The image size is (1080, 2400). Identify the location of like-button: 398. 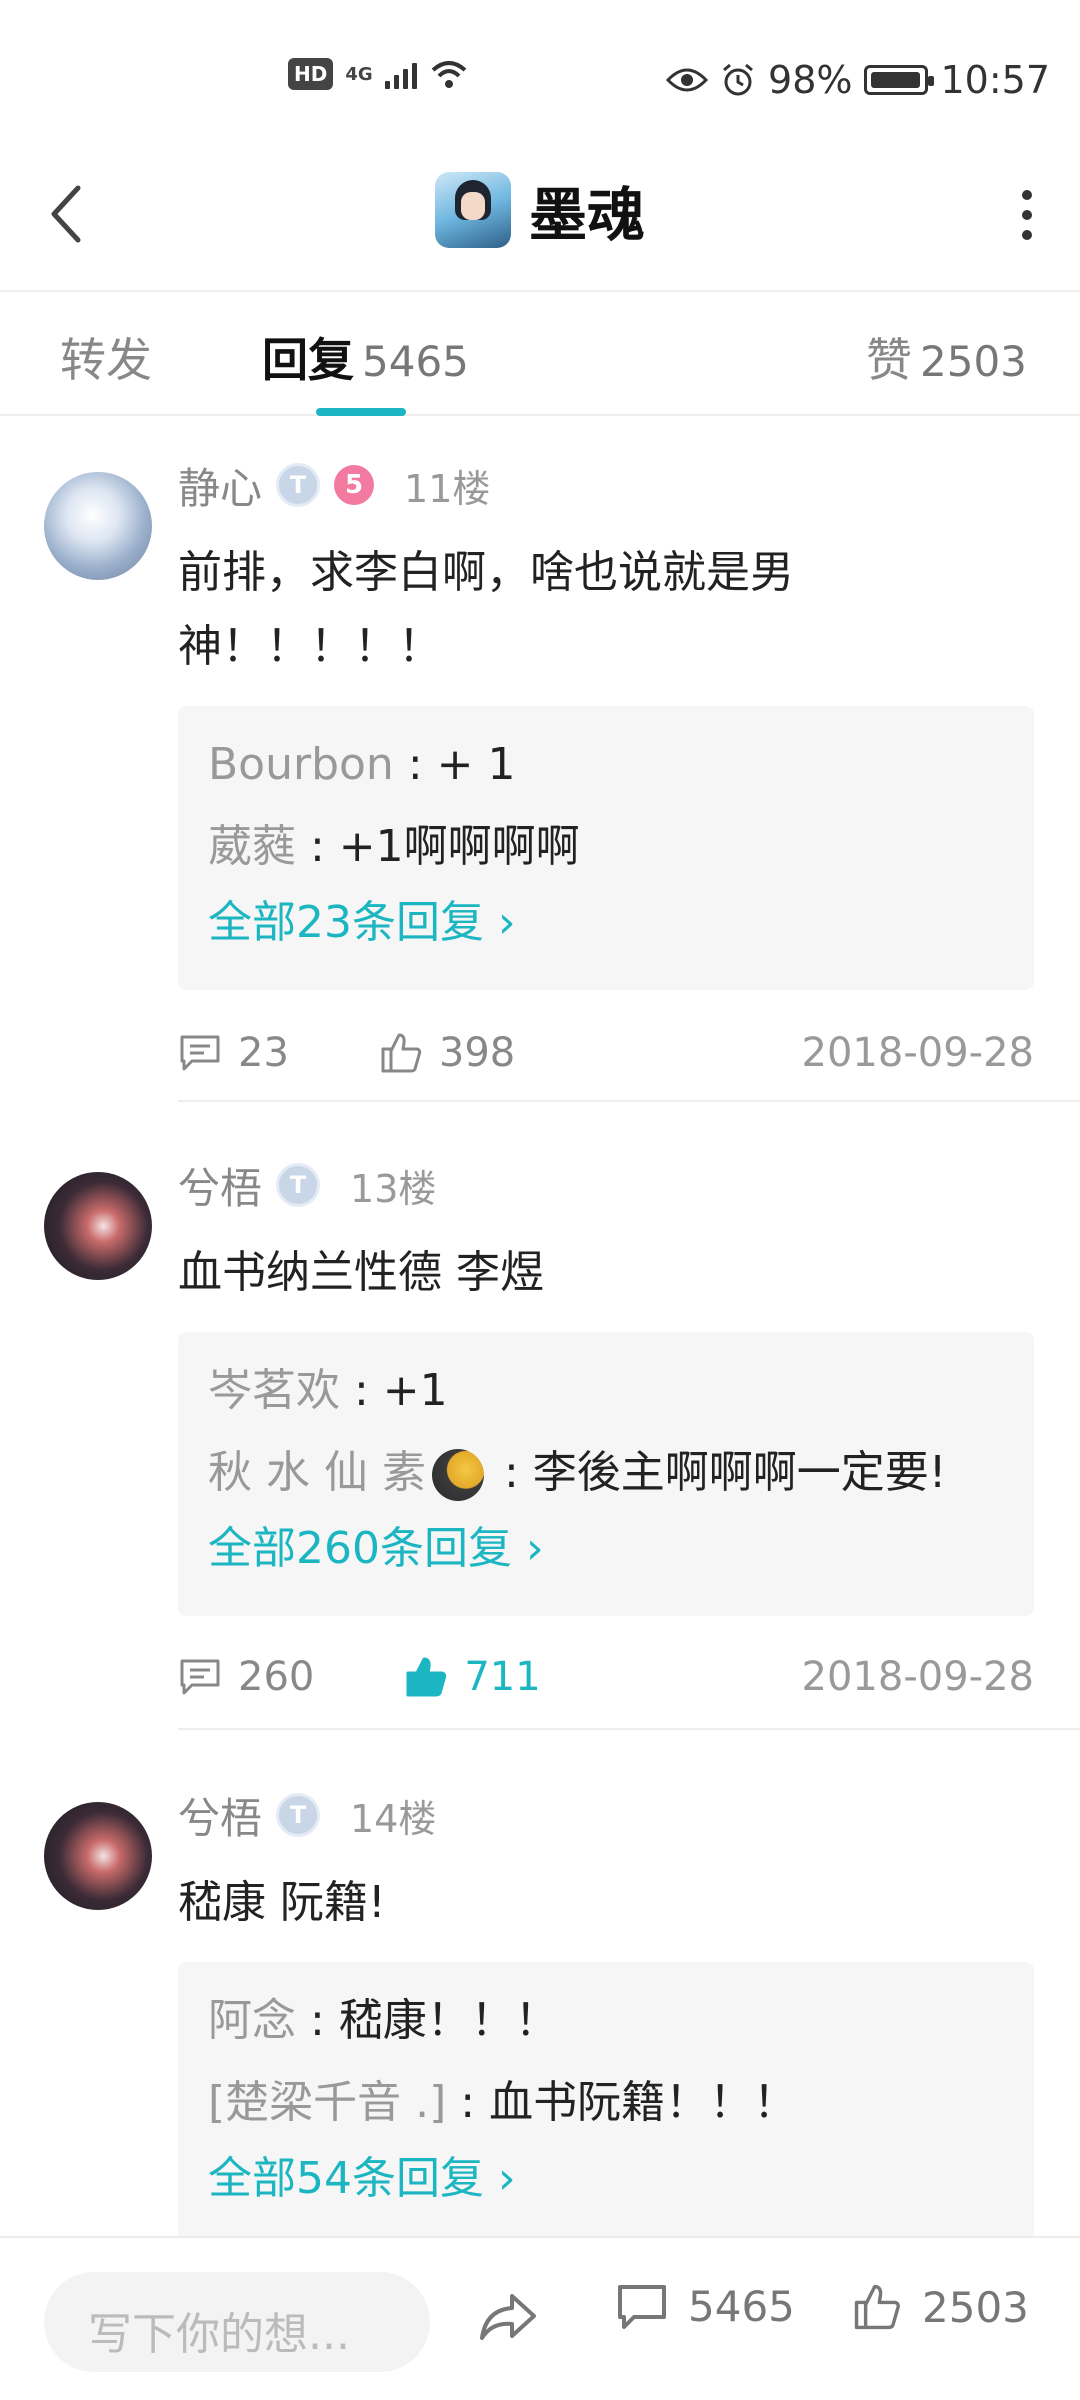
(447, 1053).